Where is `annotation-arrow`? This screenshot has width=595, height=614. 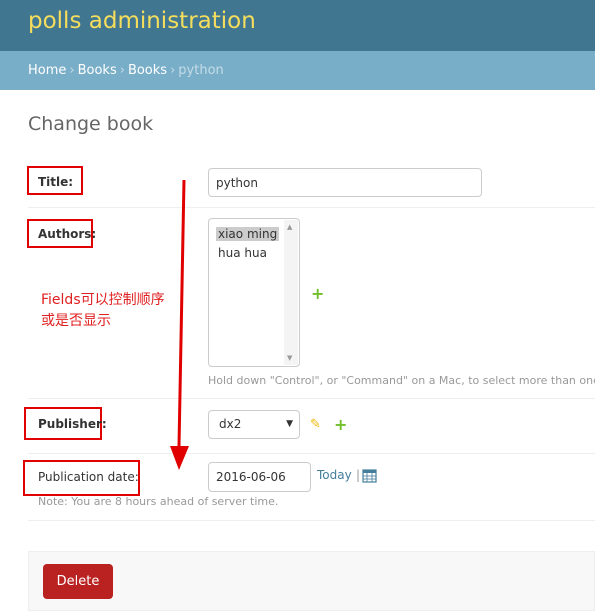 annotation-arrow is located at coordinates (179, 324).